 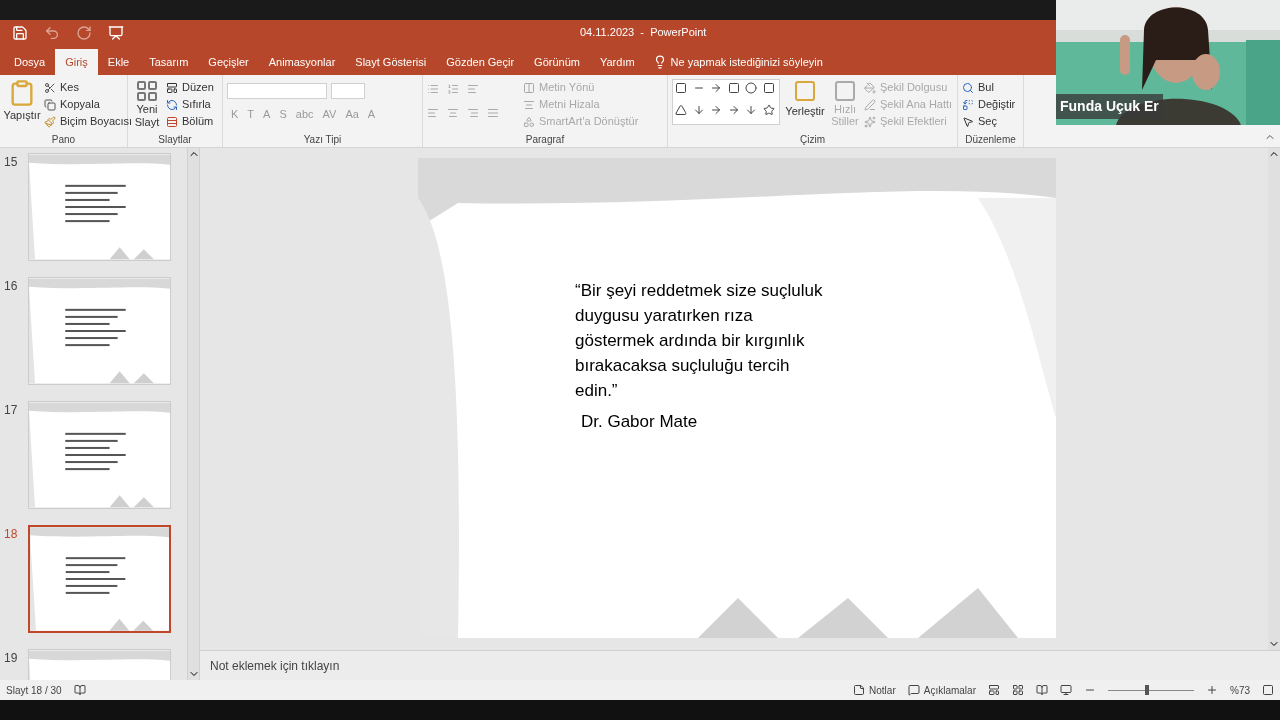 What do you see at coordinates (664, 316) in the screenshot?
I see `quote-line: duygusu yaratırken rıza` at bounding box center [664, 316].